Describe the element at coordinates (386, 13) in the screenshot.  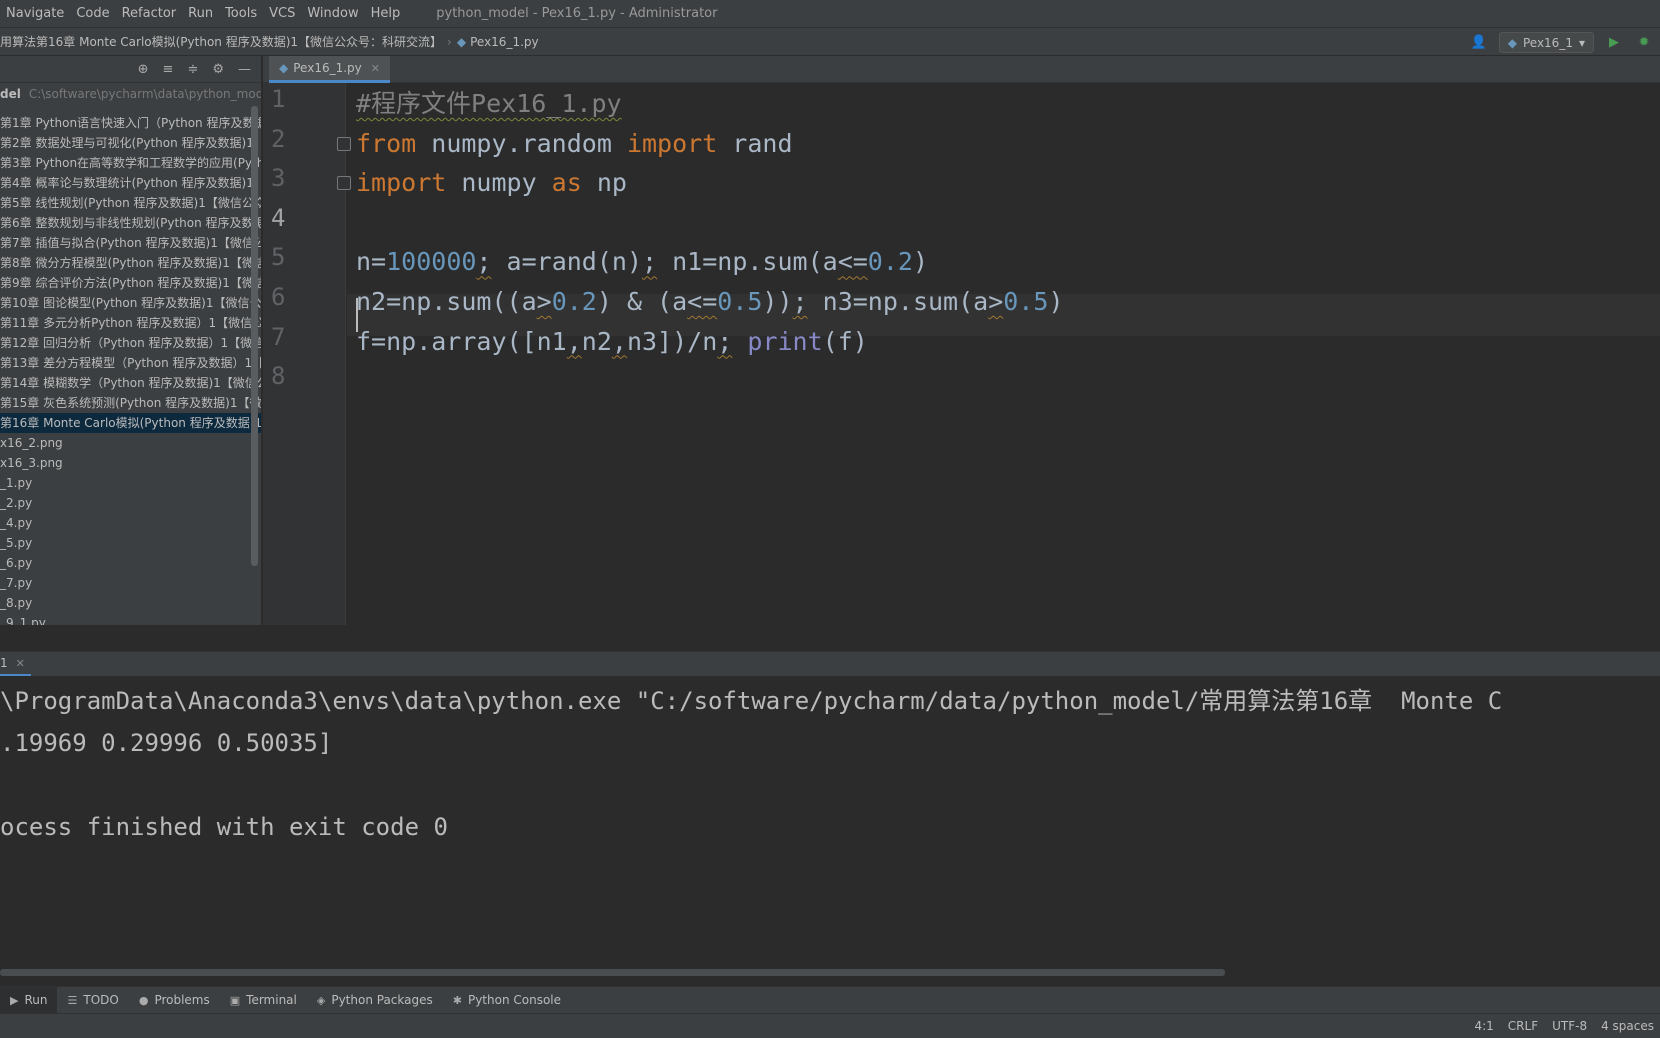
I see `menu-help: Help` at that location.